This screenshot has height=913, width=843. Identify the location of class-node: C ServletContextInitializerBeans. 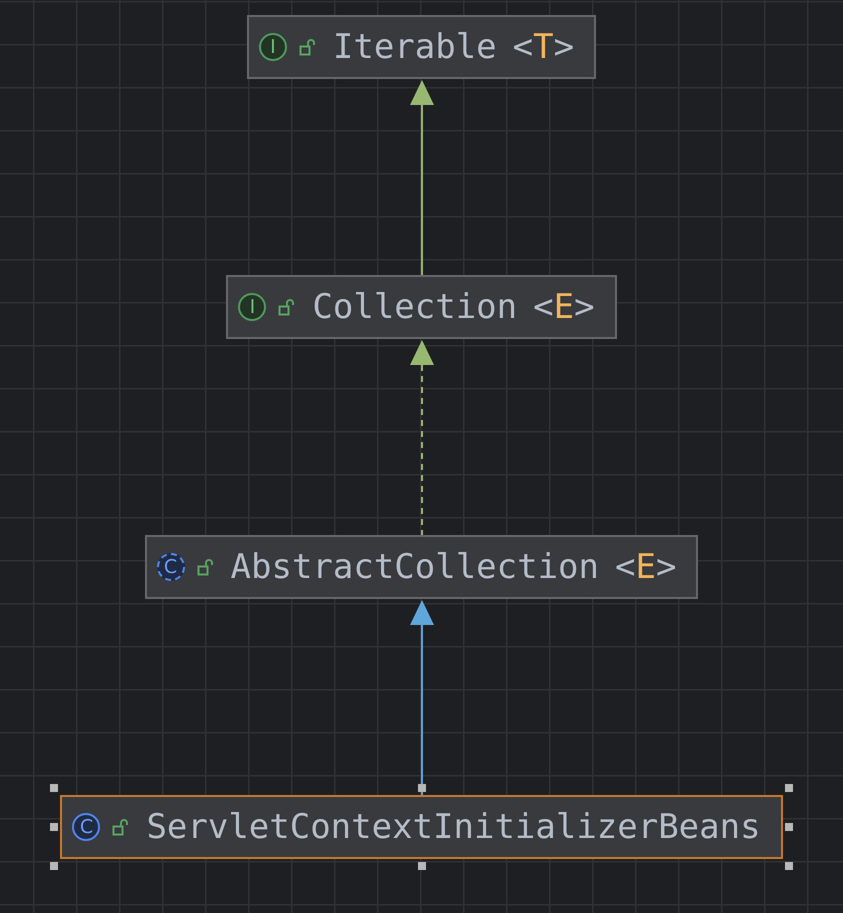
(421, 827).